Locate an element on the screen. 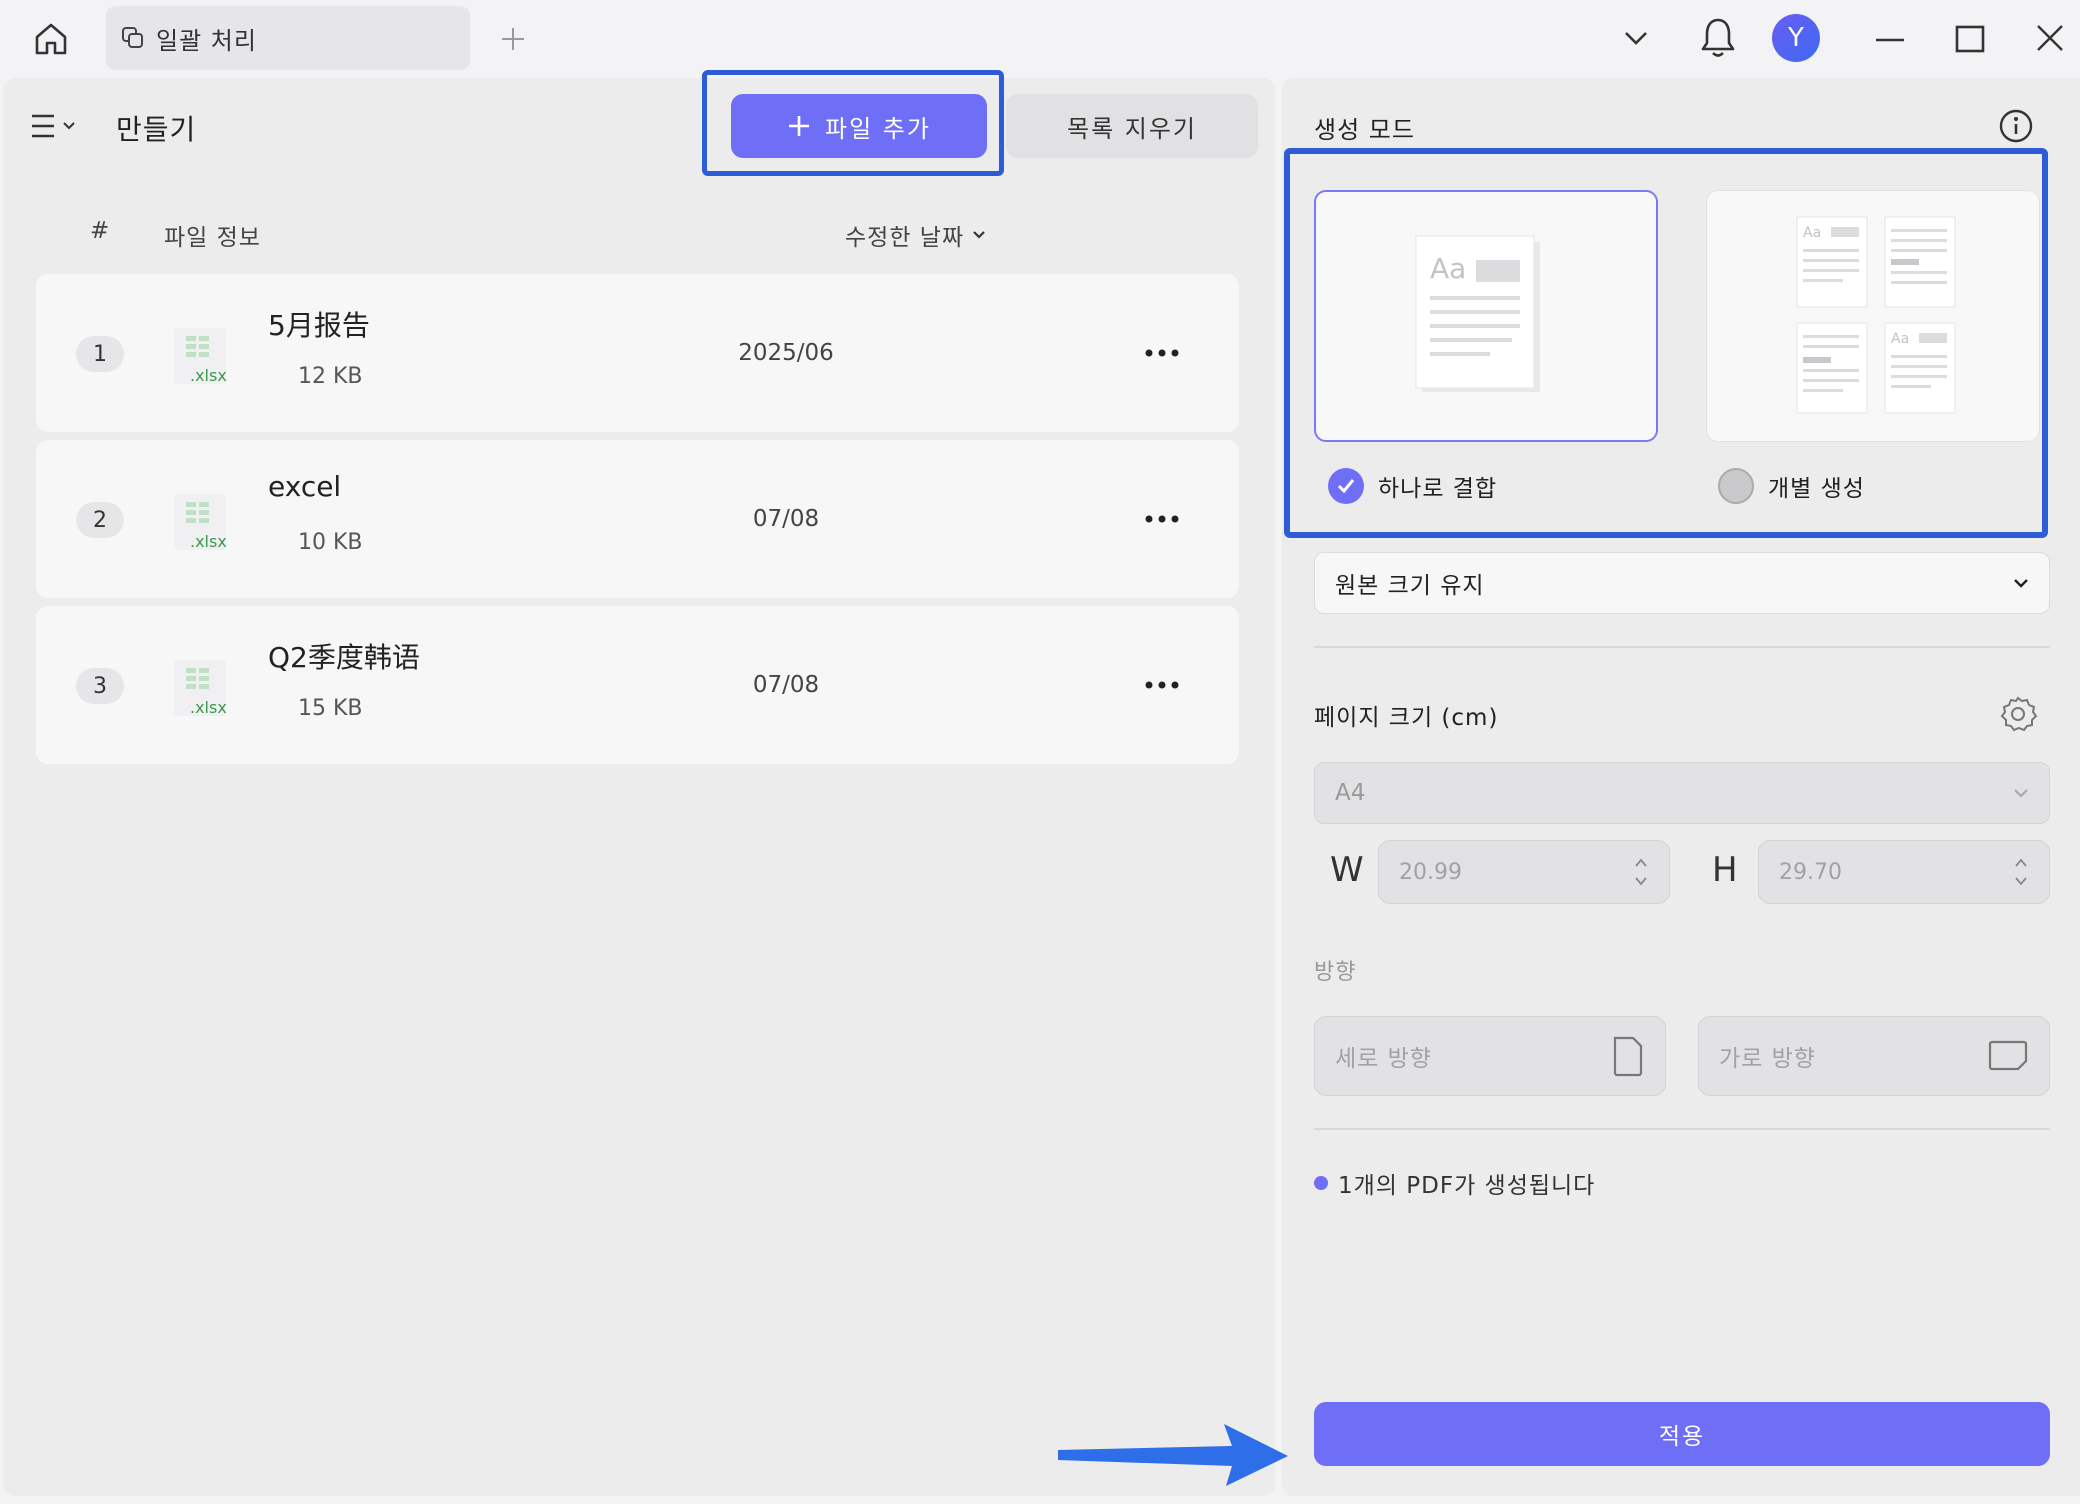 Image resolution: width=2080 pixels, height=1504 pixels. file-size: 10 KB is located at coordinates (330, 542).